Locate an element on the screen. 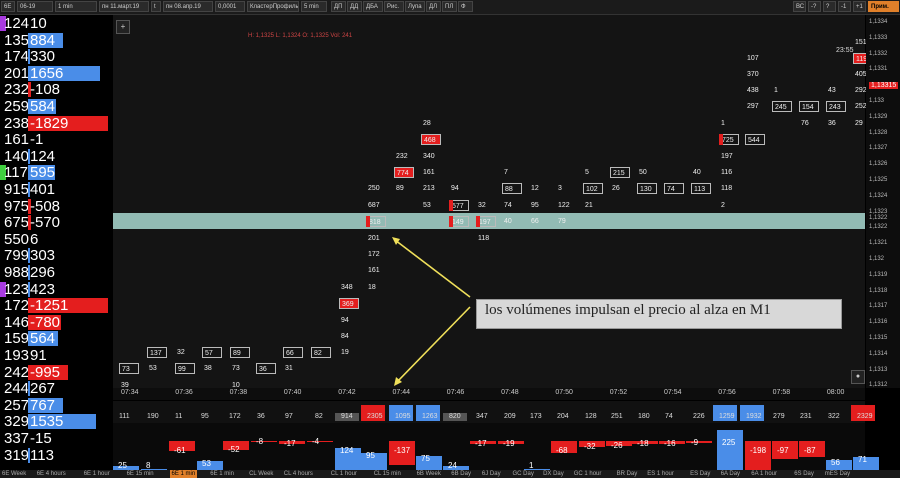 The image size is (900, 478). toolbar-tool-1: ДД is located at coordinates (354, 6).